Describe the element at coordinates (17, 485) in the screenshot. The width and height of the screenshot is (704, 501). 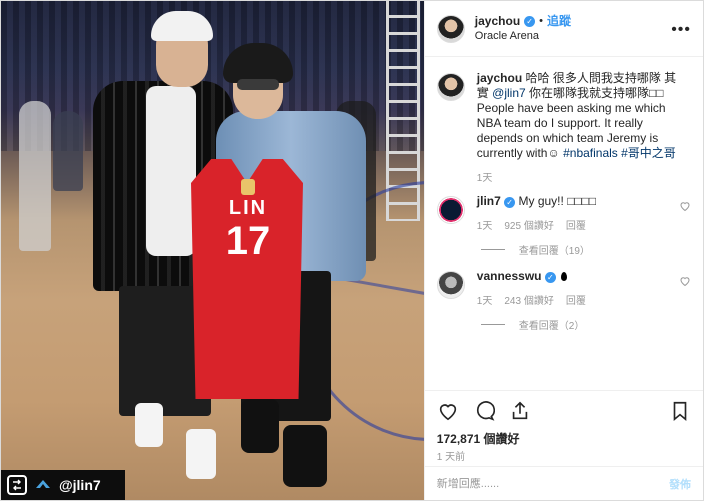
I see `repost-app-icon` at that location.